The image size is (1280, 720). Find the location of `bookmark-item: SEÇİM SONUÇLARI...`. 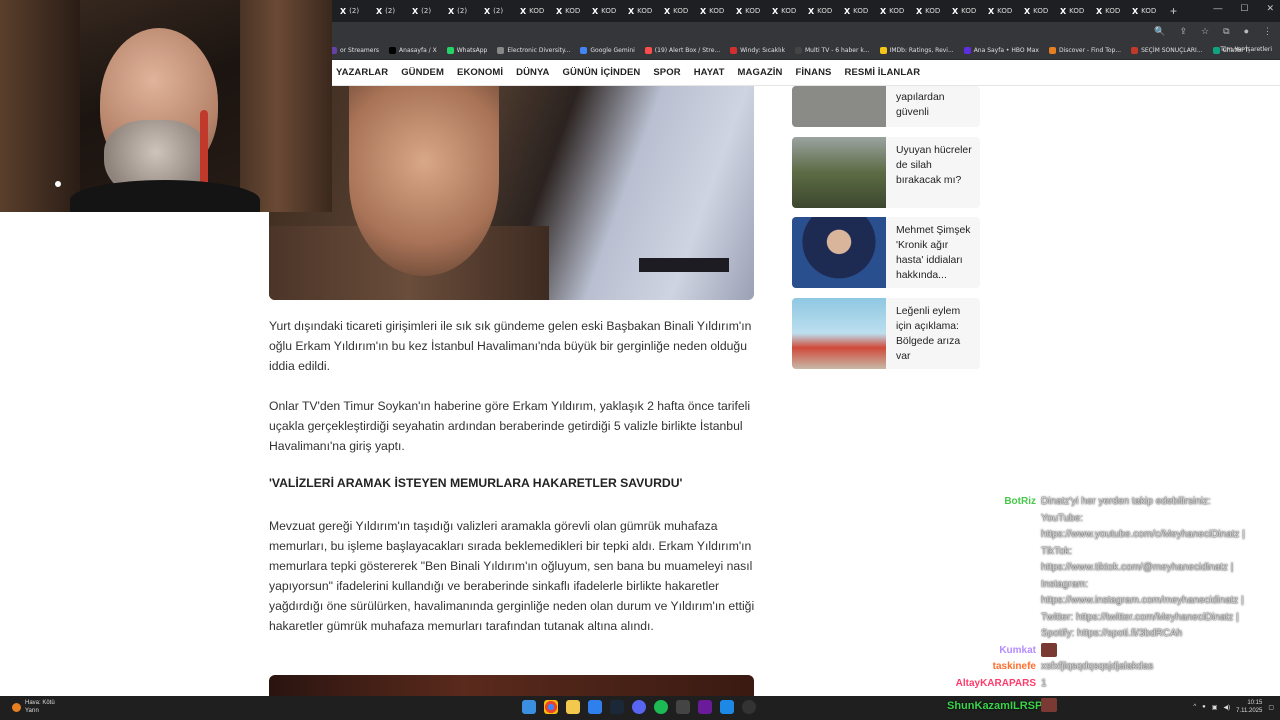

bookmark-item: SEÇİM SONUÇLARI... is located at coordinates (1167, 50).